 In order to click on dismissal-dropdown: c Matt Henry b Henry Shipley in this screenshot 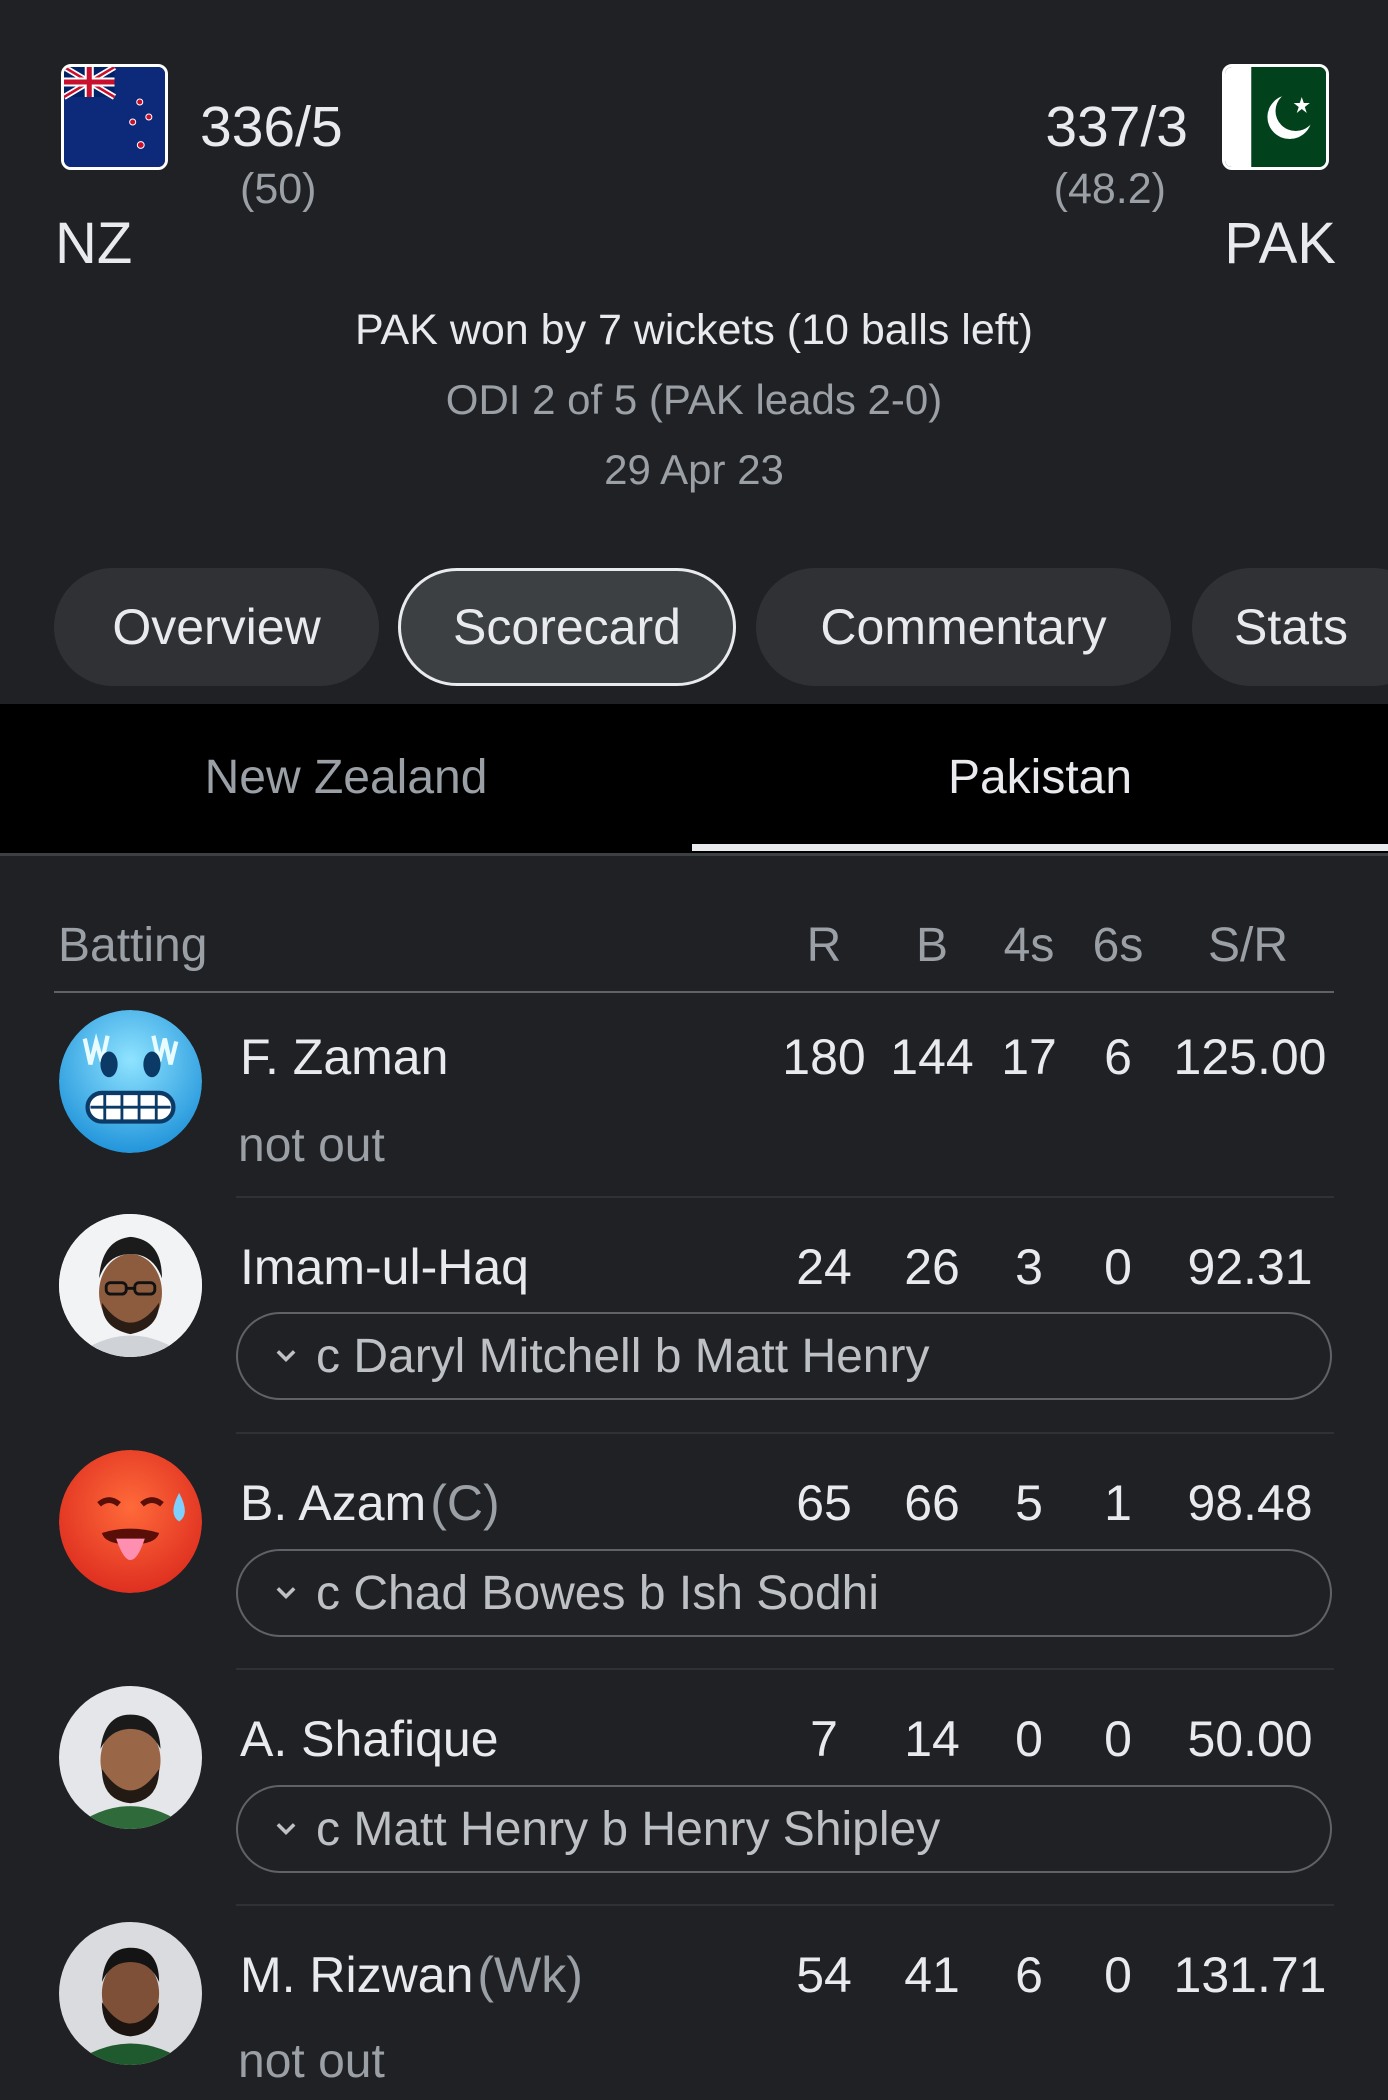, I will do `click(784, 1829)`.